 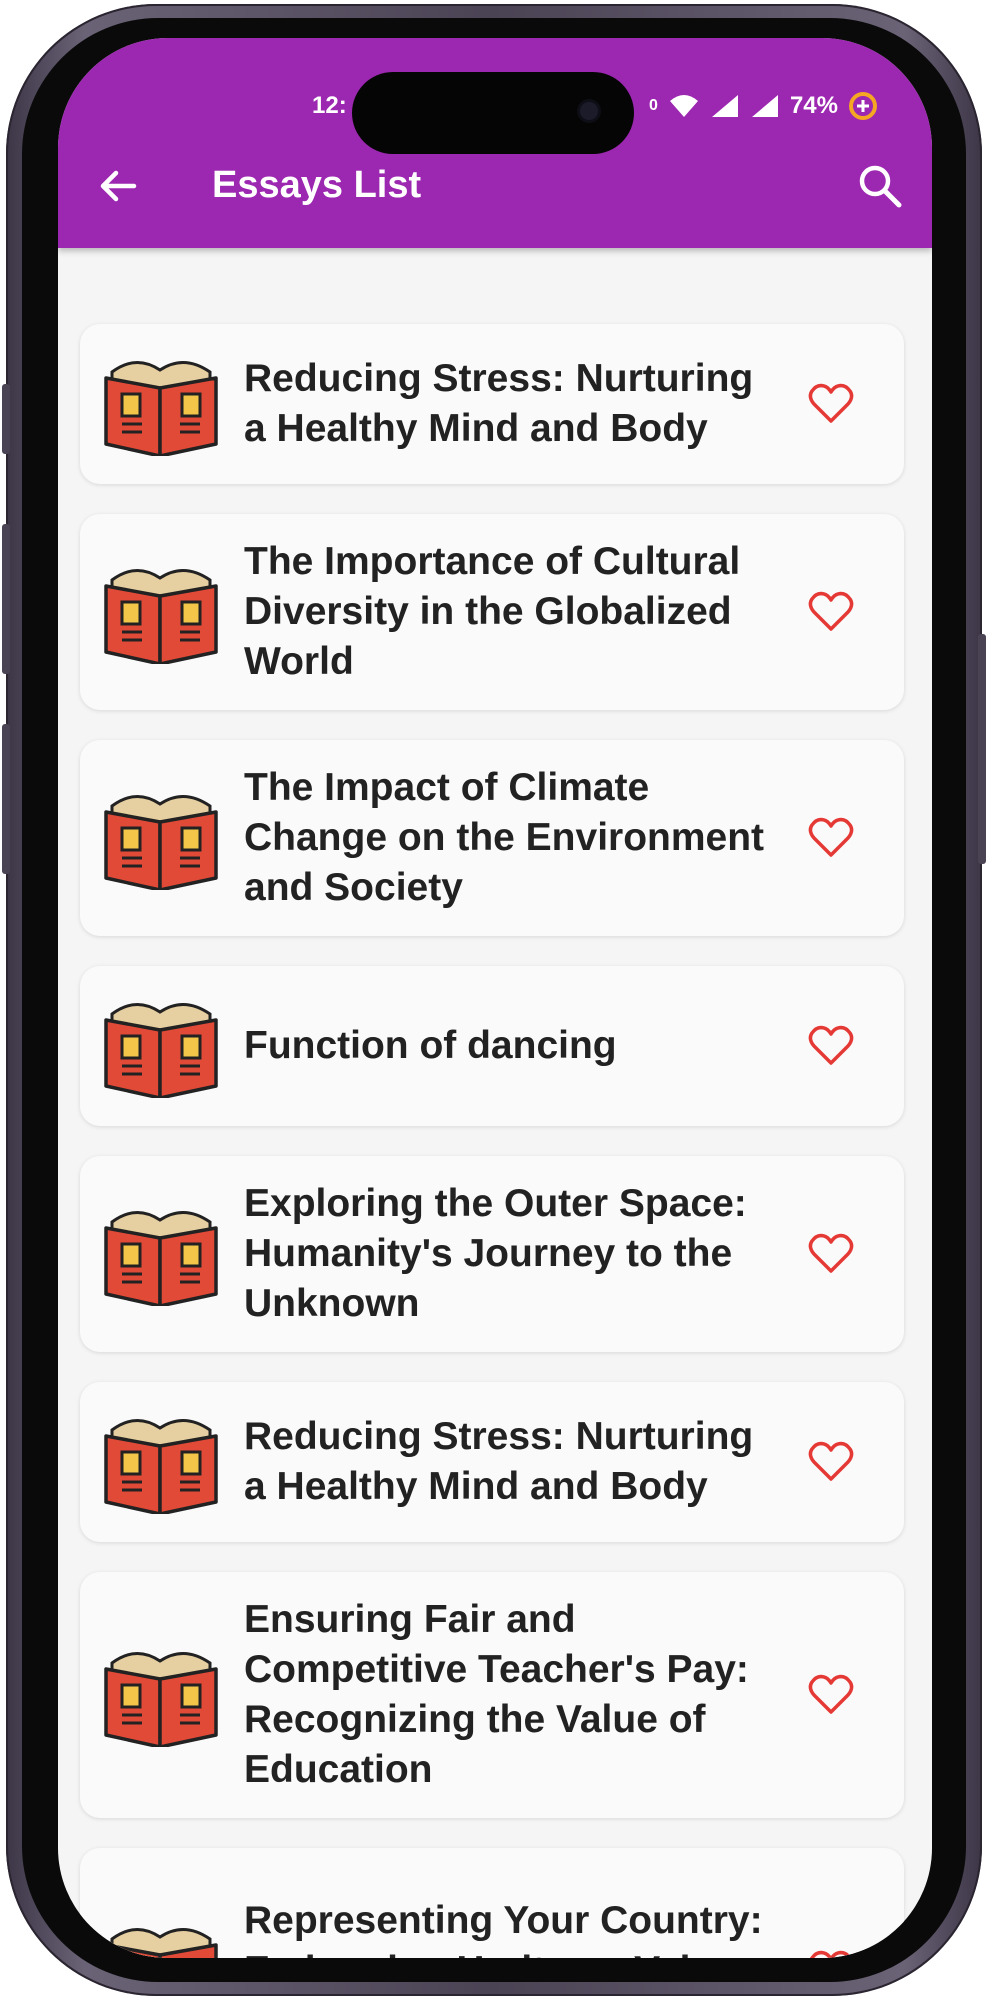 What do you see at coordinates (589, 111) in the screenshot?
I see `camera-icon` at bounding box center [589, 111].